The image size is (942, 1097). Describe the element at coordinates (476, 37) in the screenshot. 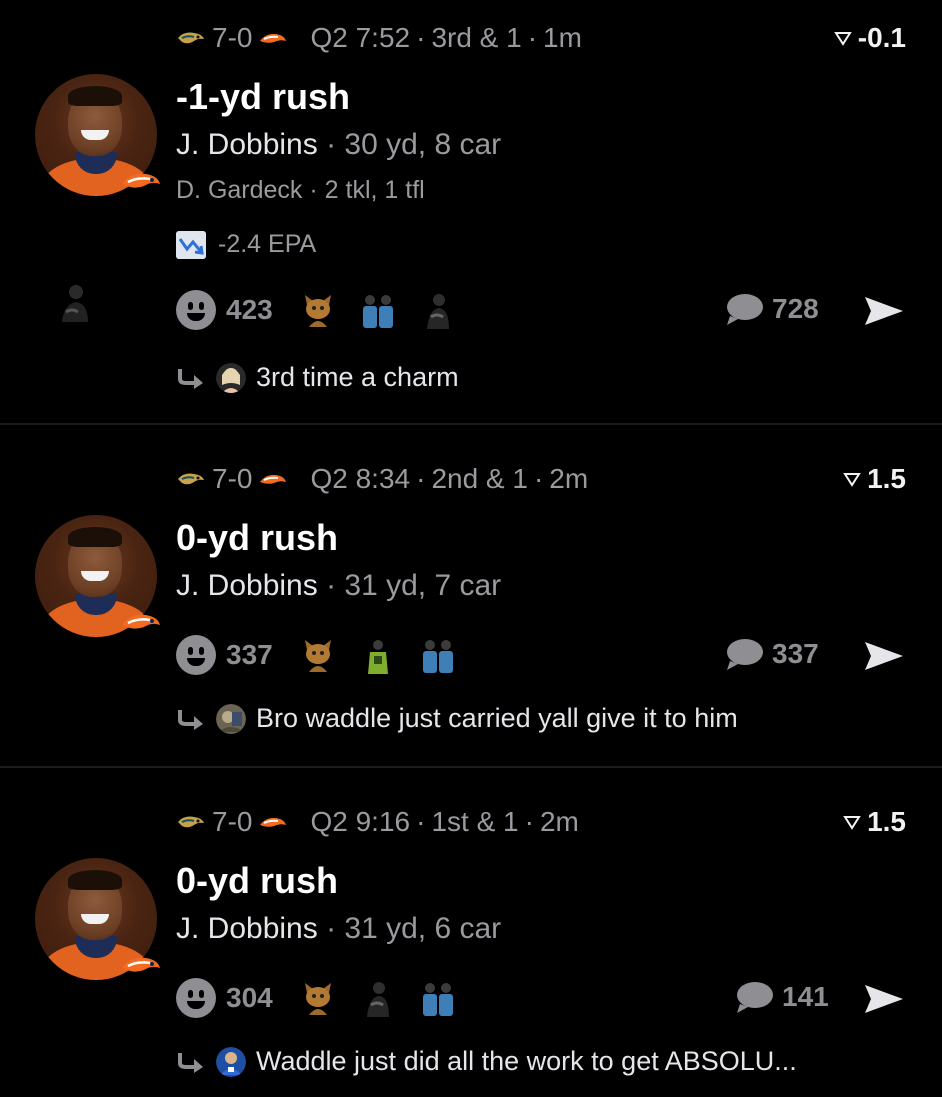

I see `down-distance: 3rd & 1` at that location.